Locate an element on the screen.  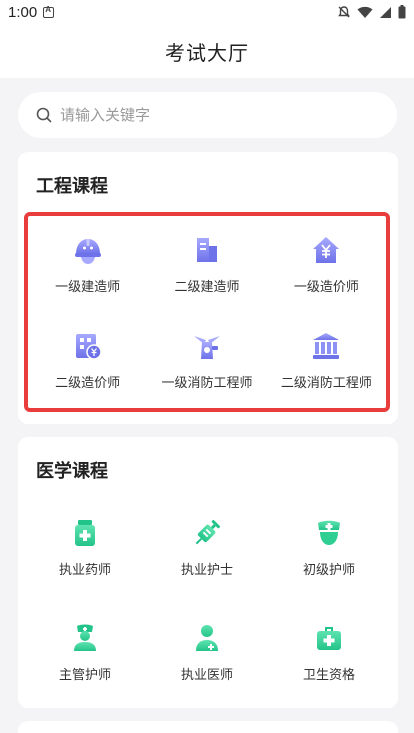
course-label: 一级消防工程师 is located at coordinates (207, 383).